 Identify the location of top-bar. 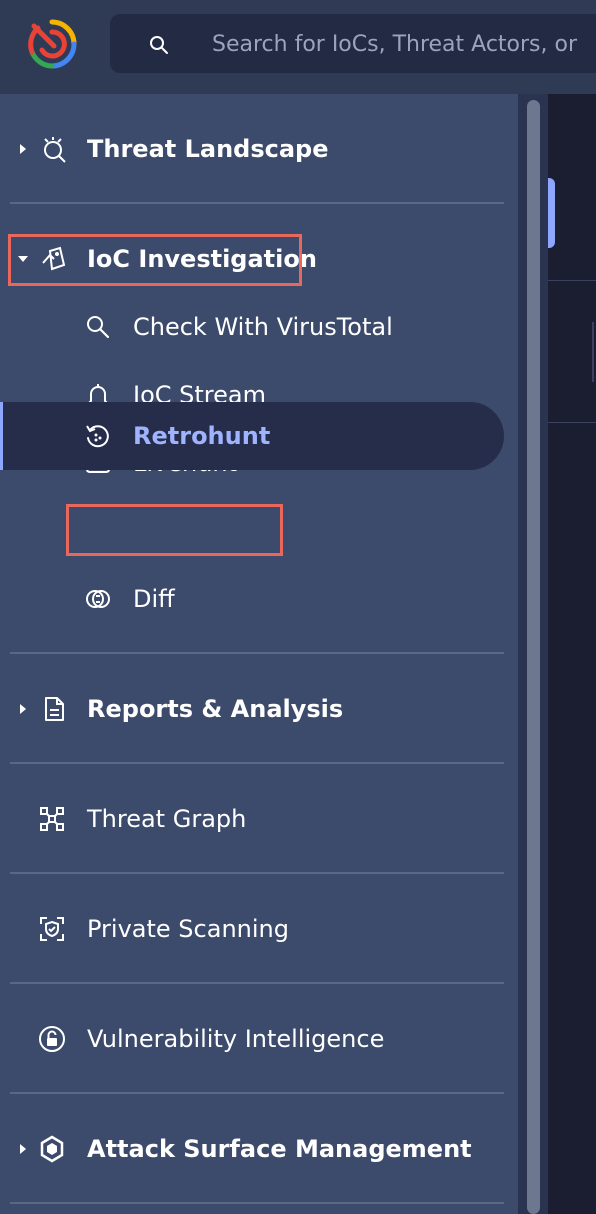
(298, 47).